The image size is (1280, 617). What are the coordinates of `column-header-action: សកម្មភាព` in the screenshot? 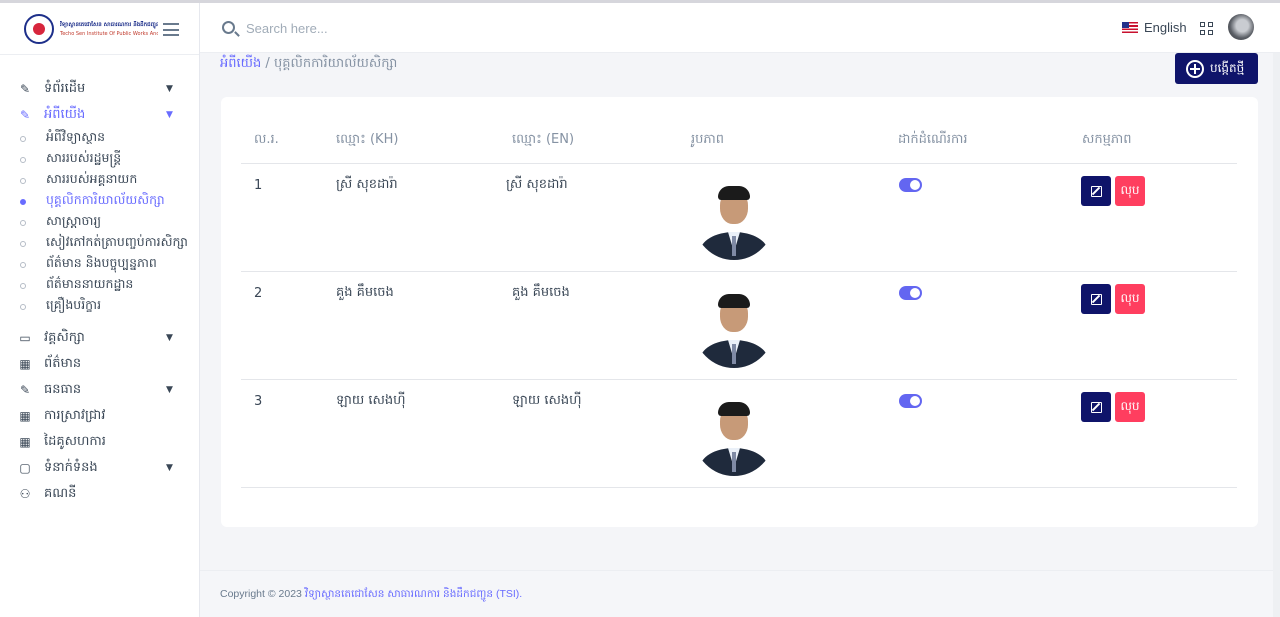 It's located at (1107, 139).